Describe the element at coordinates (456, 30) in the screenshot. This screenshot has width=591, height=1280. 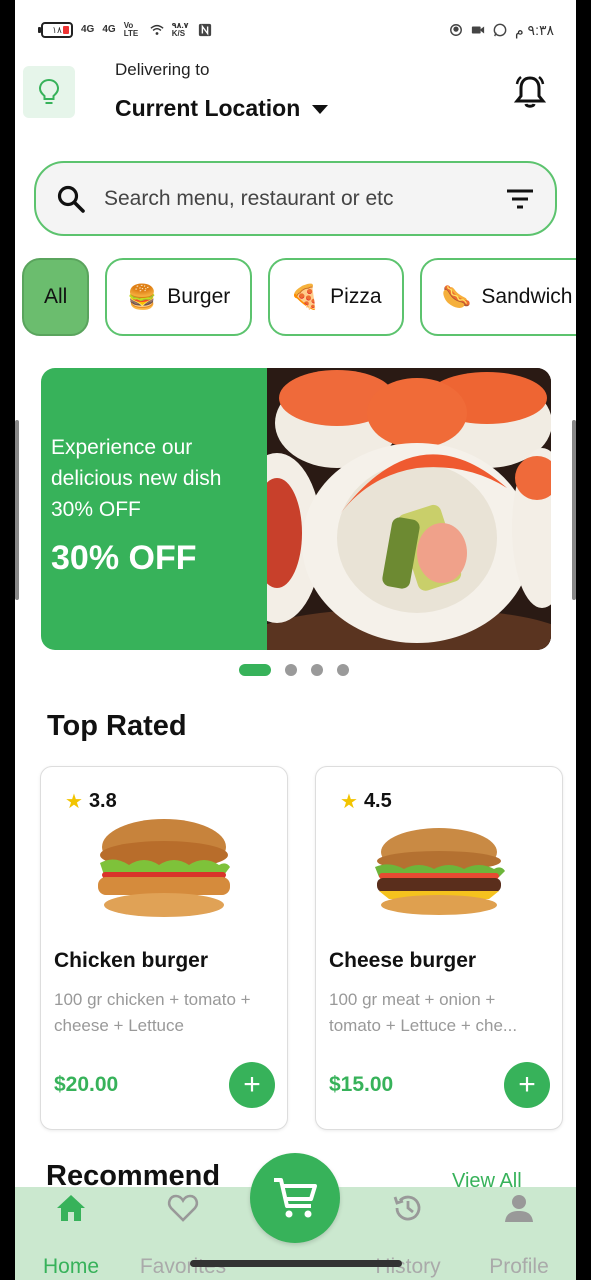
I see `app-notification-icon` at that location.